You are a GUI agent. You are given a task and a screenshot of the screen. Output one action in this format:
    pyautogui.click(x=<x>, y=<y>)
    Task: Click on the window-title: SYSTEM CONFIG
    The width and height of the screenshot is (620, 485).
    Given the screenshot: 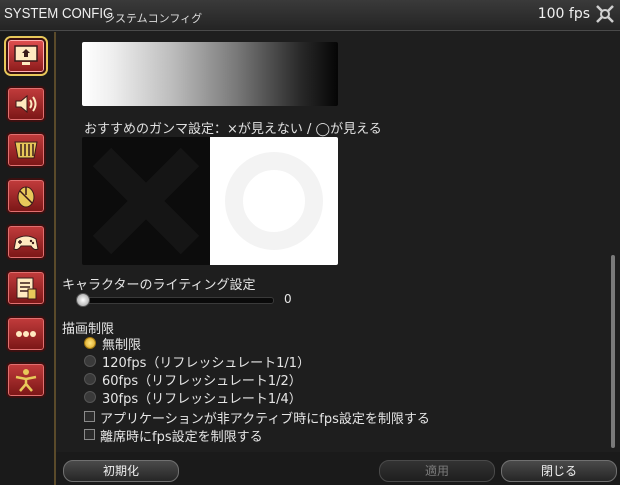 What is the action you would take?
    pyautogui.click(x=59, y=13)
    